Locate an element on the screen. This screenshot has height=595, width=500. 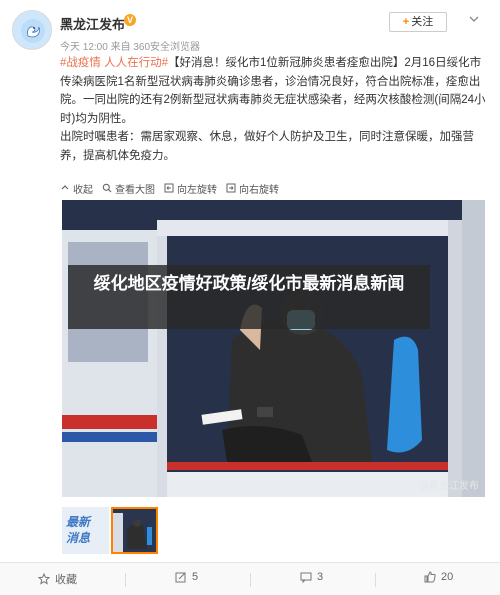
author-name: 黑龙江发布 is located at coordinates (92, 23).